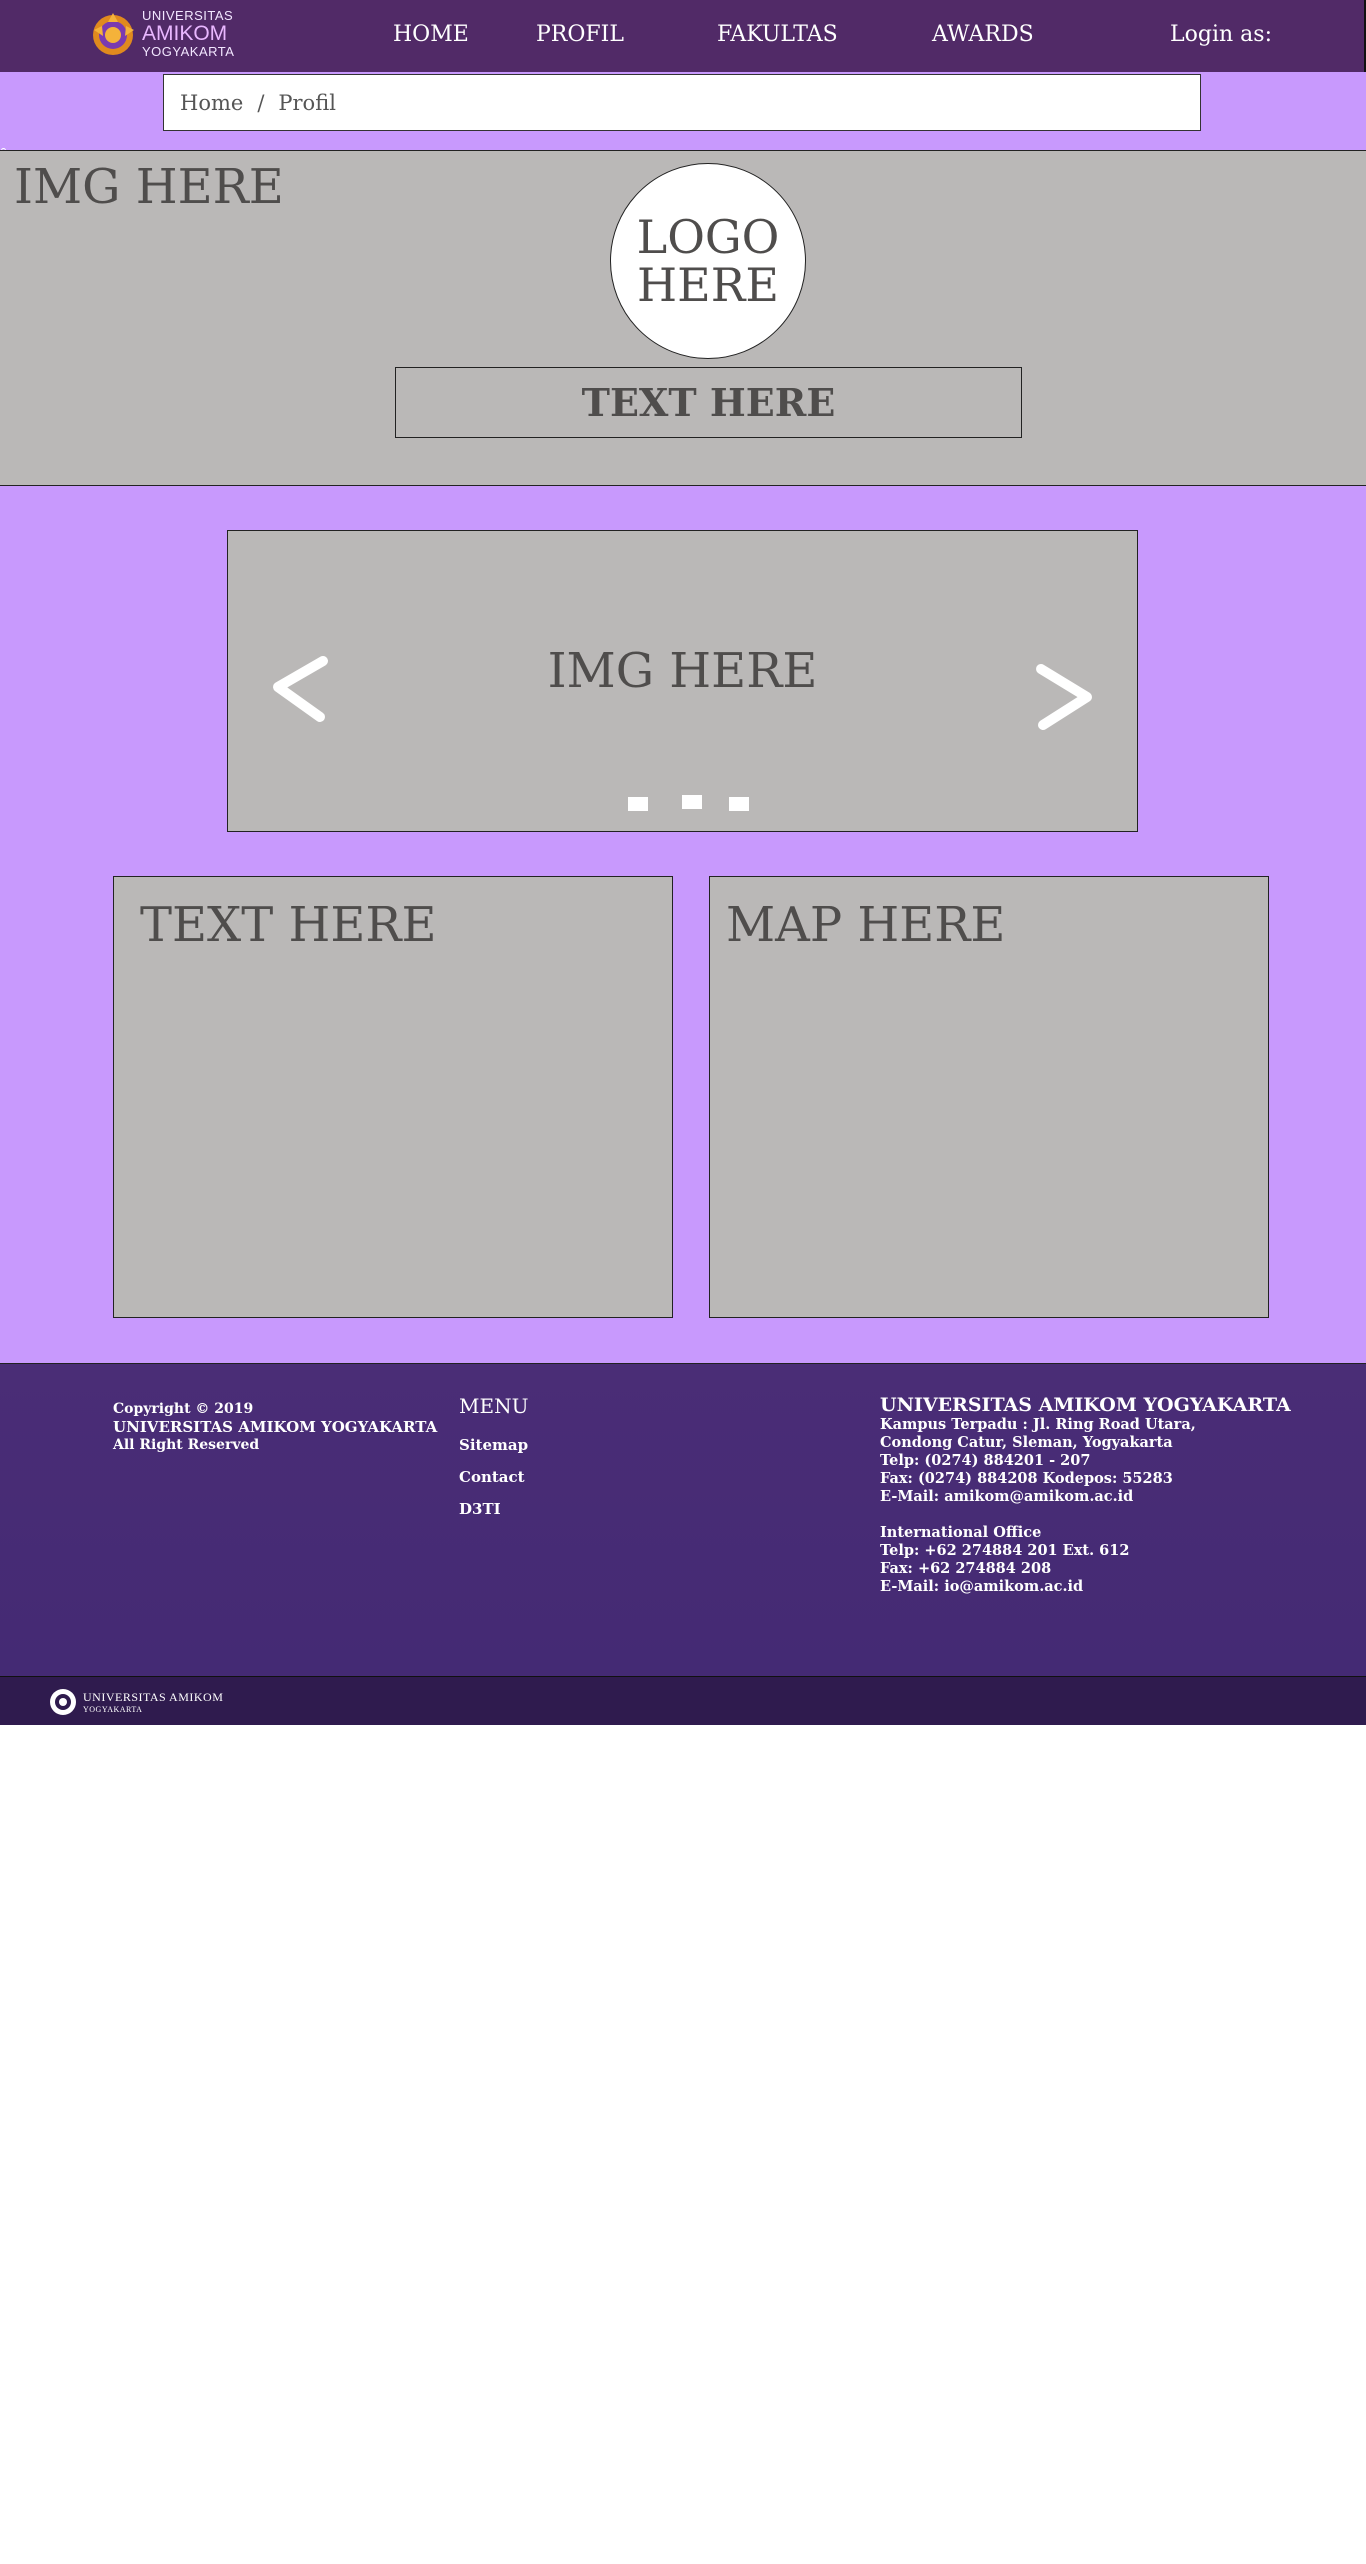  What do you see at coordinates (961, 1532) in the screenshot?
I see `footer-intl-title: International Office` at bounding box center [961, 1532].